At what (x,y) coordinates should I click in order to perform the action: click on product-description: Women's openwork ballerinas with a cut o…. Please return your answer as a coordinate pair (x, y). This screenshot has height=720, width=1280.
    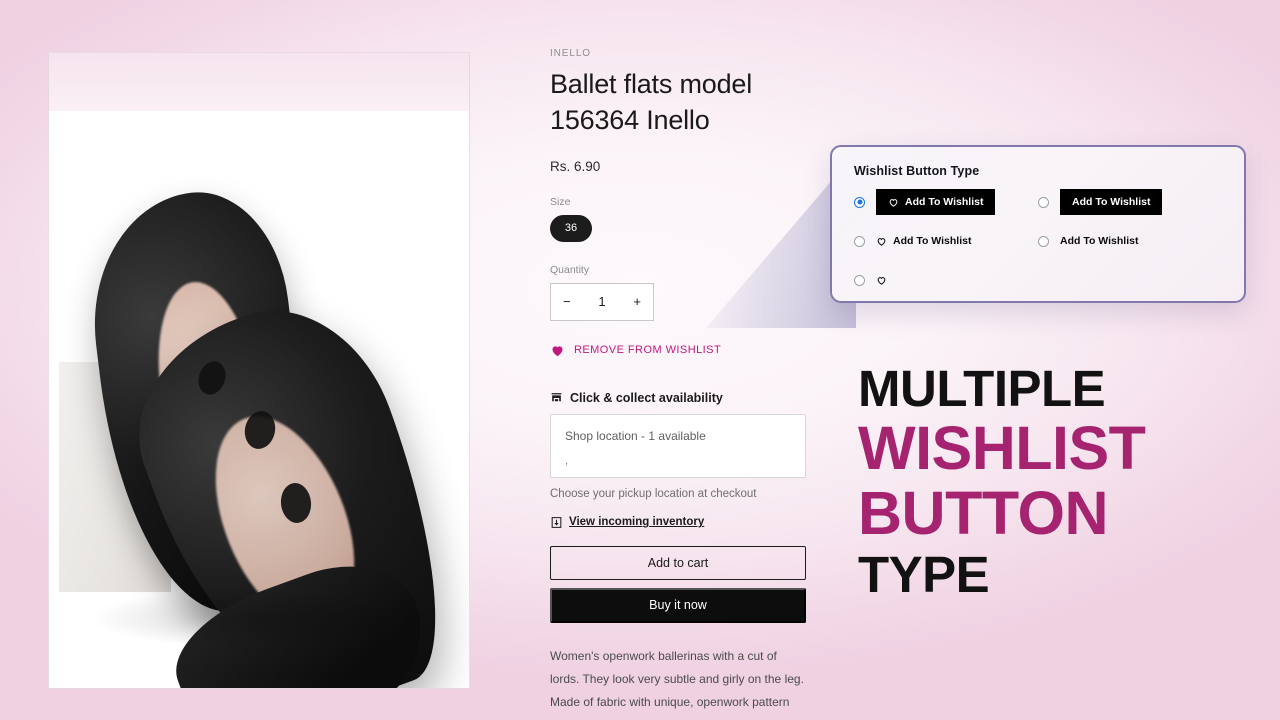
    Looking at the image, I should click on (677, 684).